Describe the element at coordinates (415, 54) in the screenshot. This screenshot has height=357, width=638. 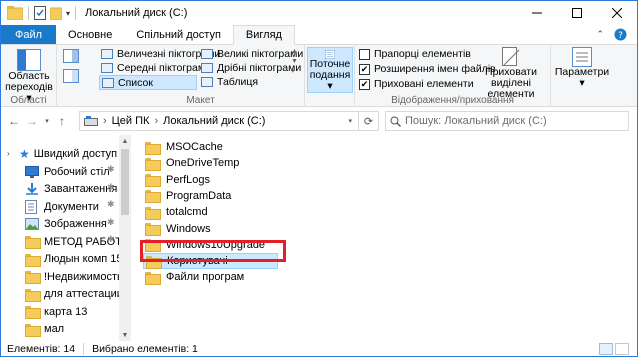
I see `item-checkboxes-toggle: Прапорці елементів` at that location.